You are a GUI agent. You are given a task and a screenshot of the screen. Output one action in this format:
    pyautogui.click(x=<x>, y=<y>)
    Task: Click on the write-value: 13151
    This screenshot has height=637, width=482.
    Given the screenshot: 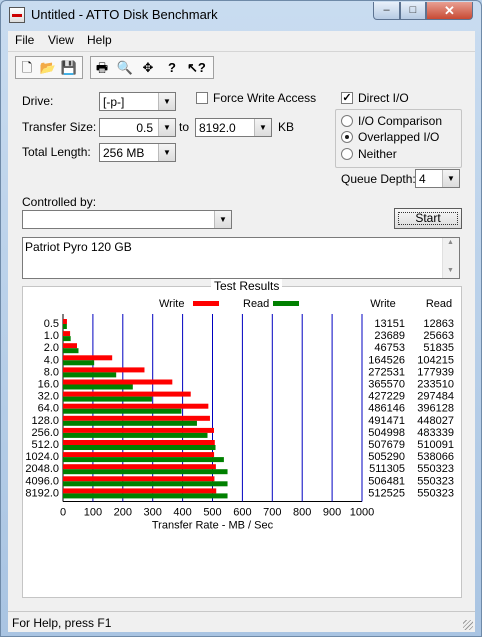 What is the action you would take?
    pyautogui.click(x=389, y=324)
    